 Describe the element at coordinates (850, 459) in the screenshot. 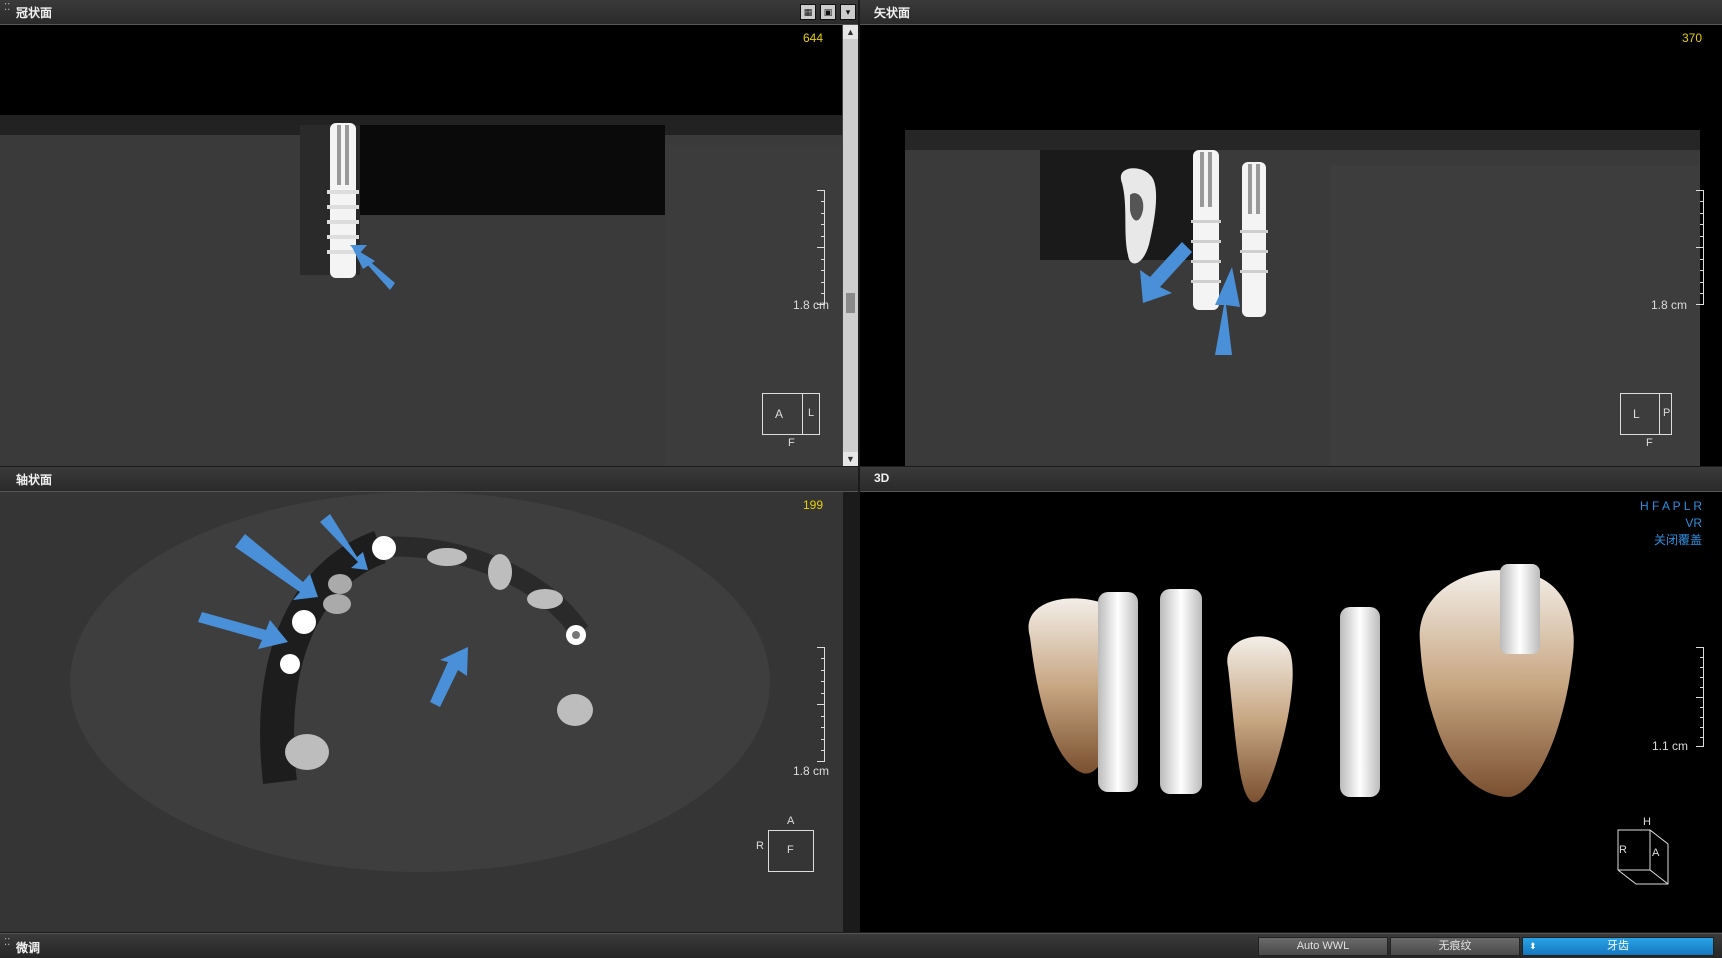

I see `scroll-down-icon: ▼` at that location.